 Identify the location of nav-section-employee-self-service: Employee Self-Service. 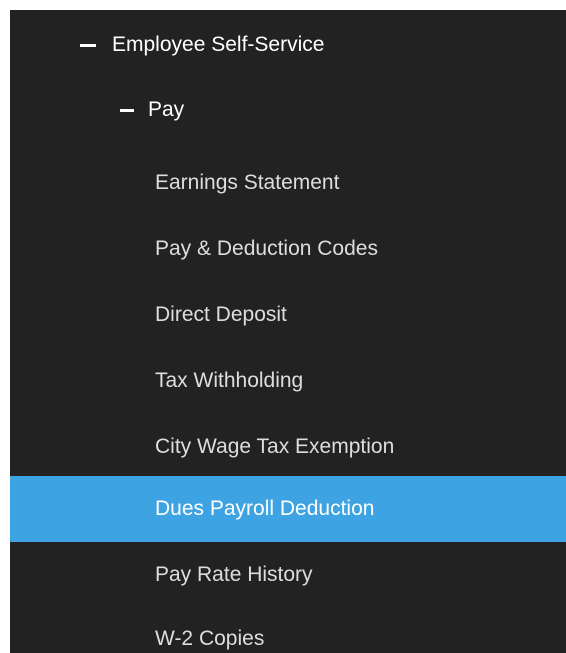
(288, 45).